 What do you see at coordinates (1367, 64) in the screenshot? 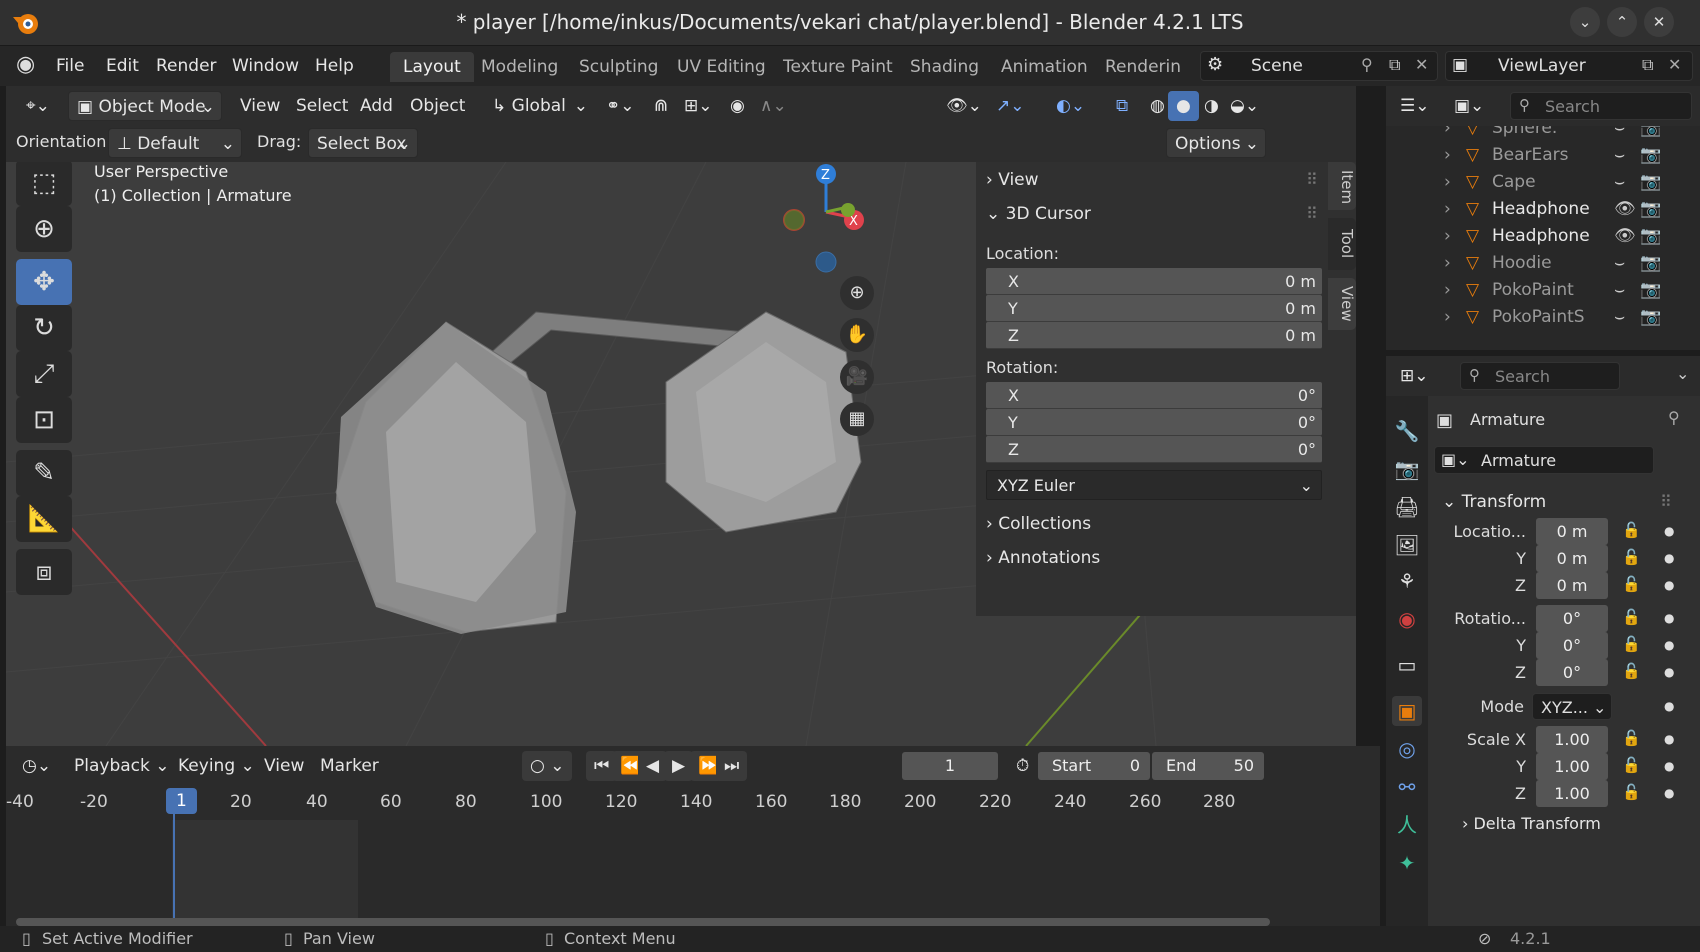
I see `pin-icon: ⚲` at bounding box center [1367, 64].